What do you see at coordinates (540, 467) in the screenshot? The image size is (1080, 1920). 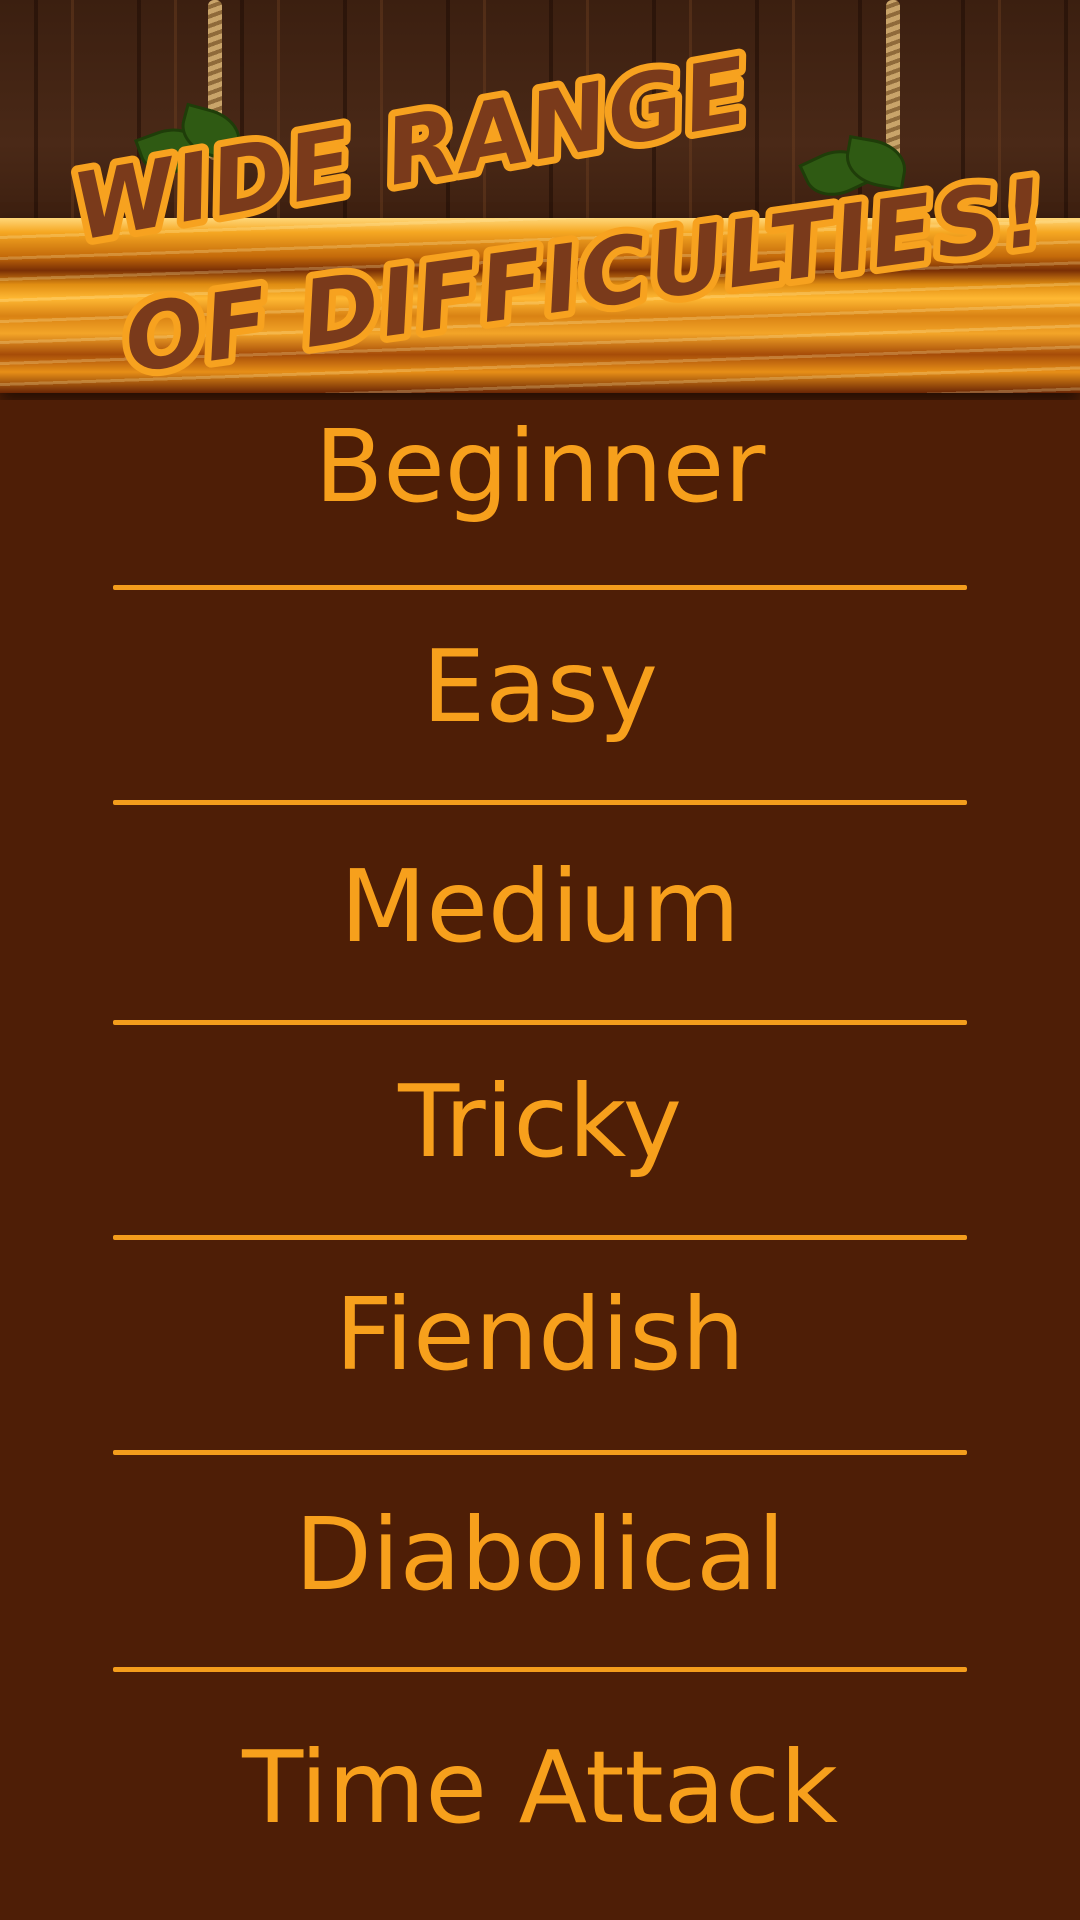 I see `difficulty-option-beginner: Beginner` at bounding box center [540, 467].